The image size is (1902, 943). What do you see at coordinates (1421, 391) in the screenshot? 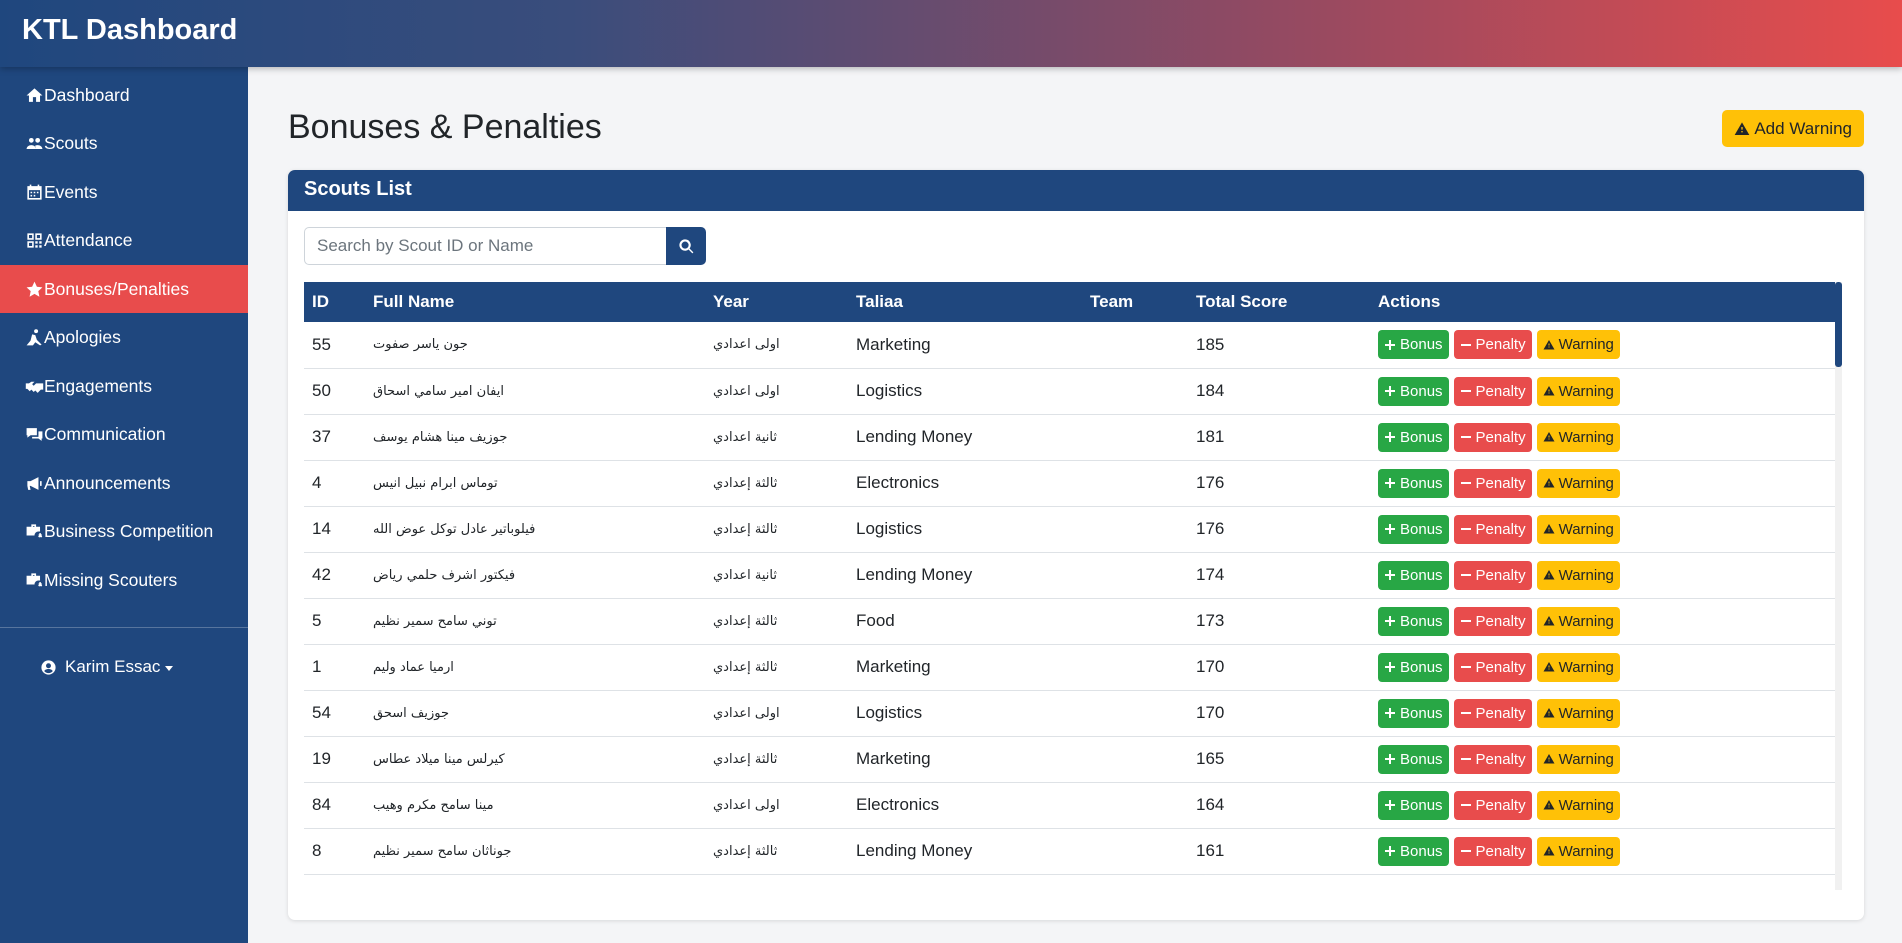
I see `bonus-label: Bonus` at bounding box center [1421, 391].